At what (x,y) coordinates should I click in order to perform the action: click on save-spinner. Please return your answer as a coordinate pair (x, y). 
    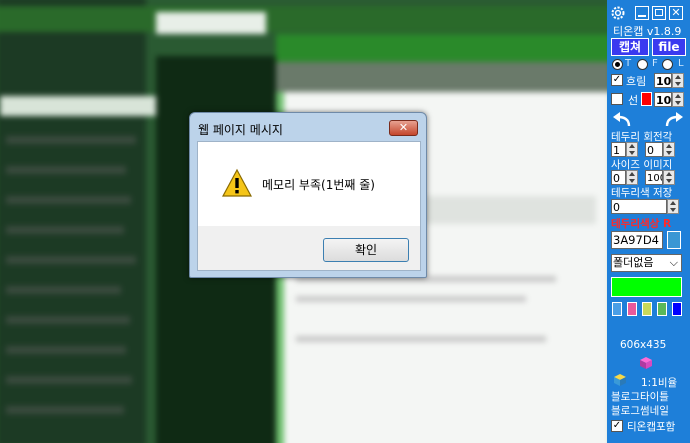
    Looking at the image, I should click on (673, 206).